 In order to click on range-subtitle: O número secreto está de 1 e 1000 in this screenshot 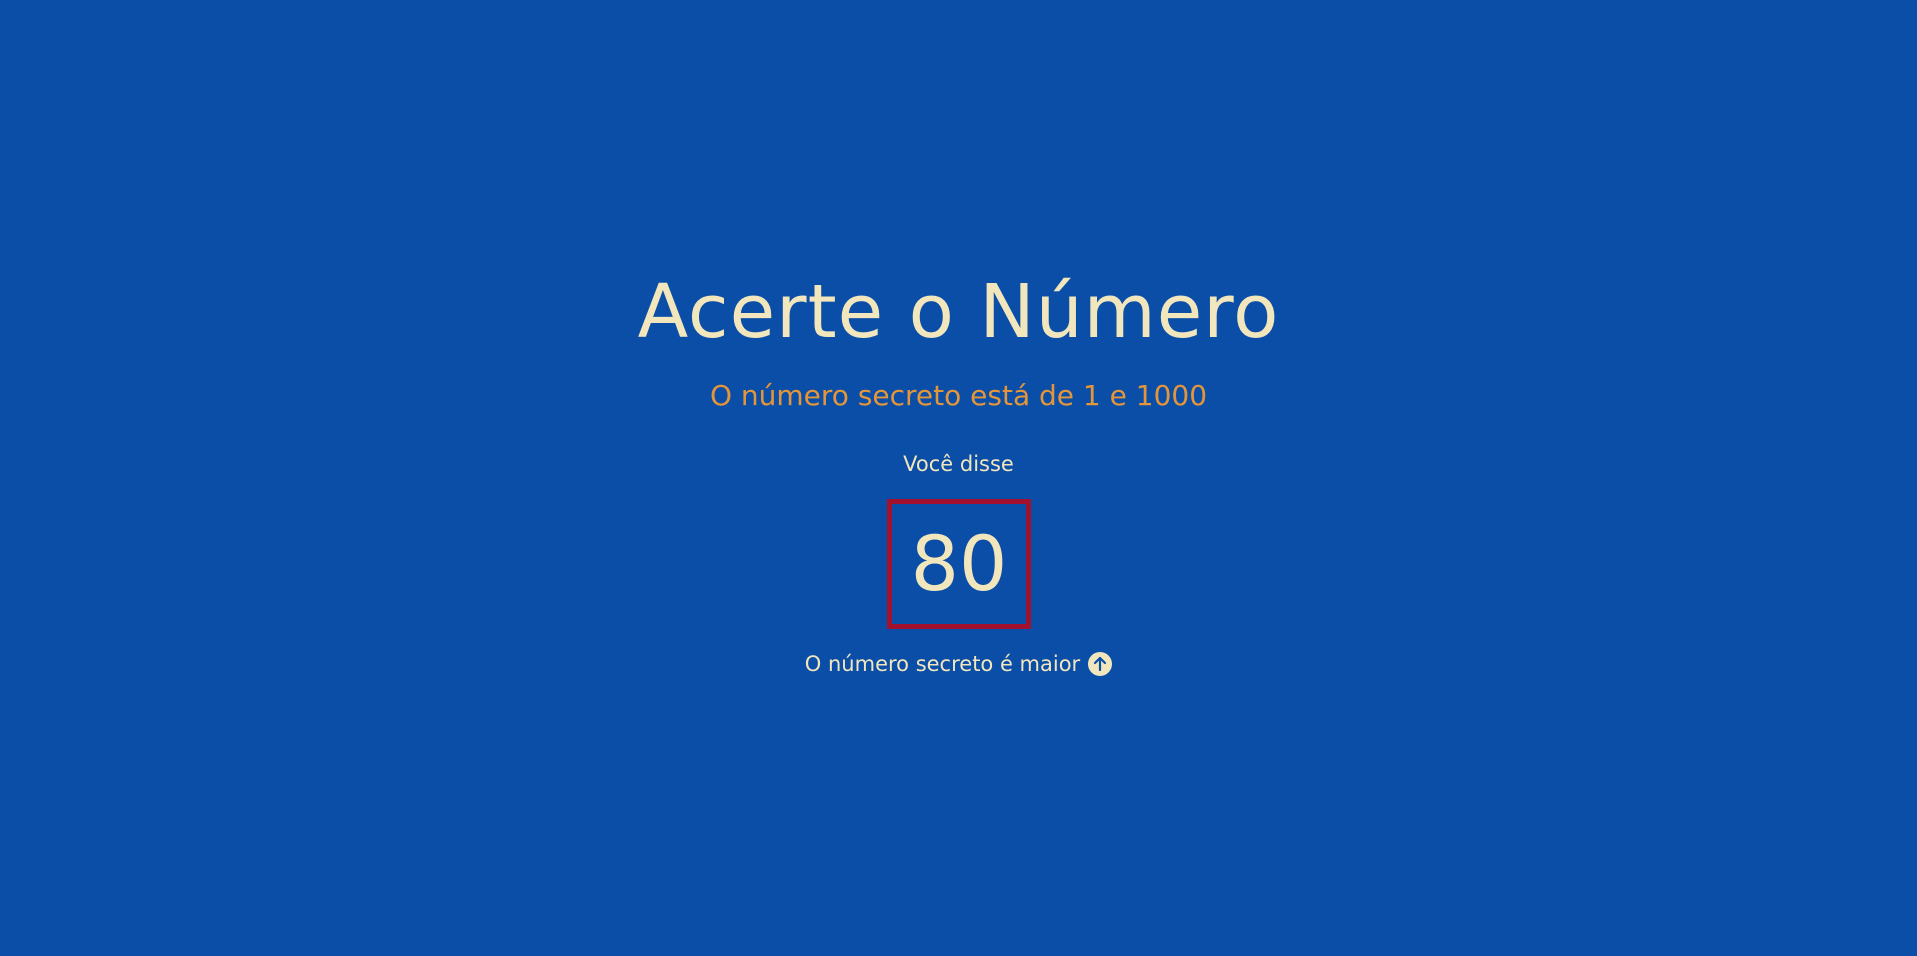, I will do `click(958, 395)`.